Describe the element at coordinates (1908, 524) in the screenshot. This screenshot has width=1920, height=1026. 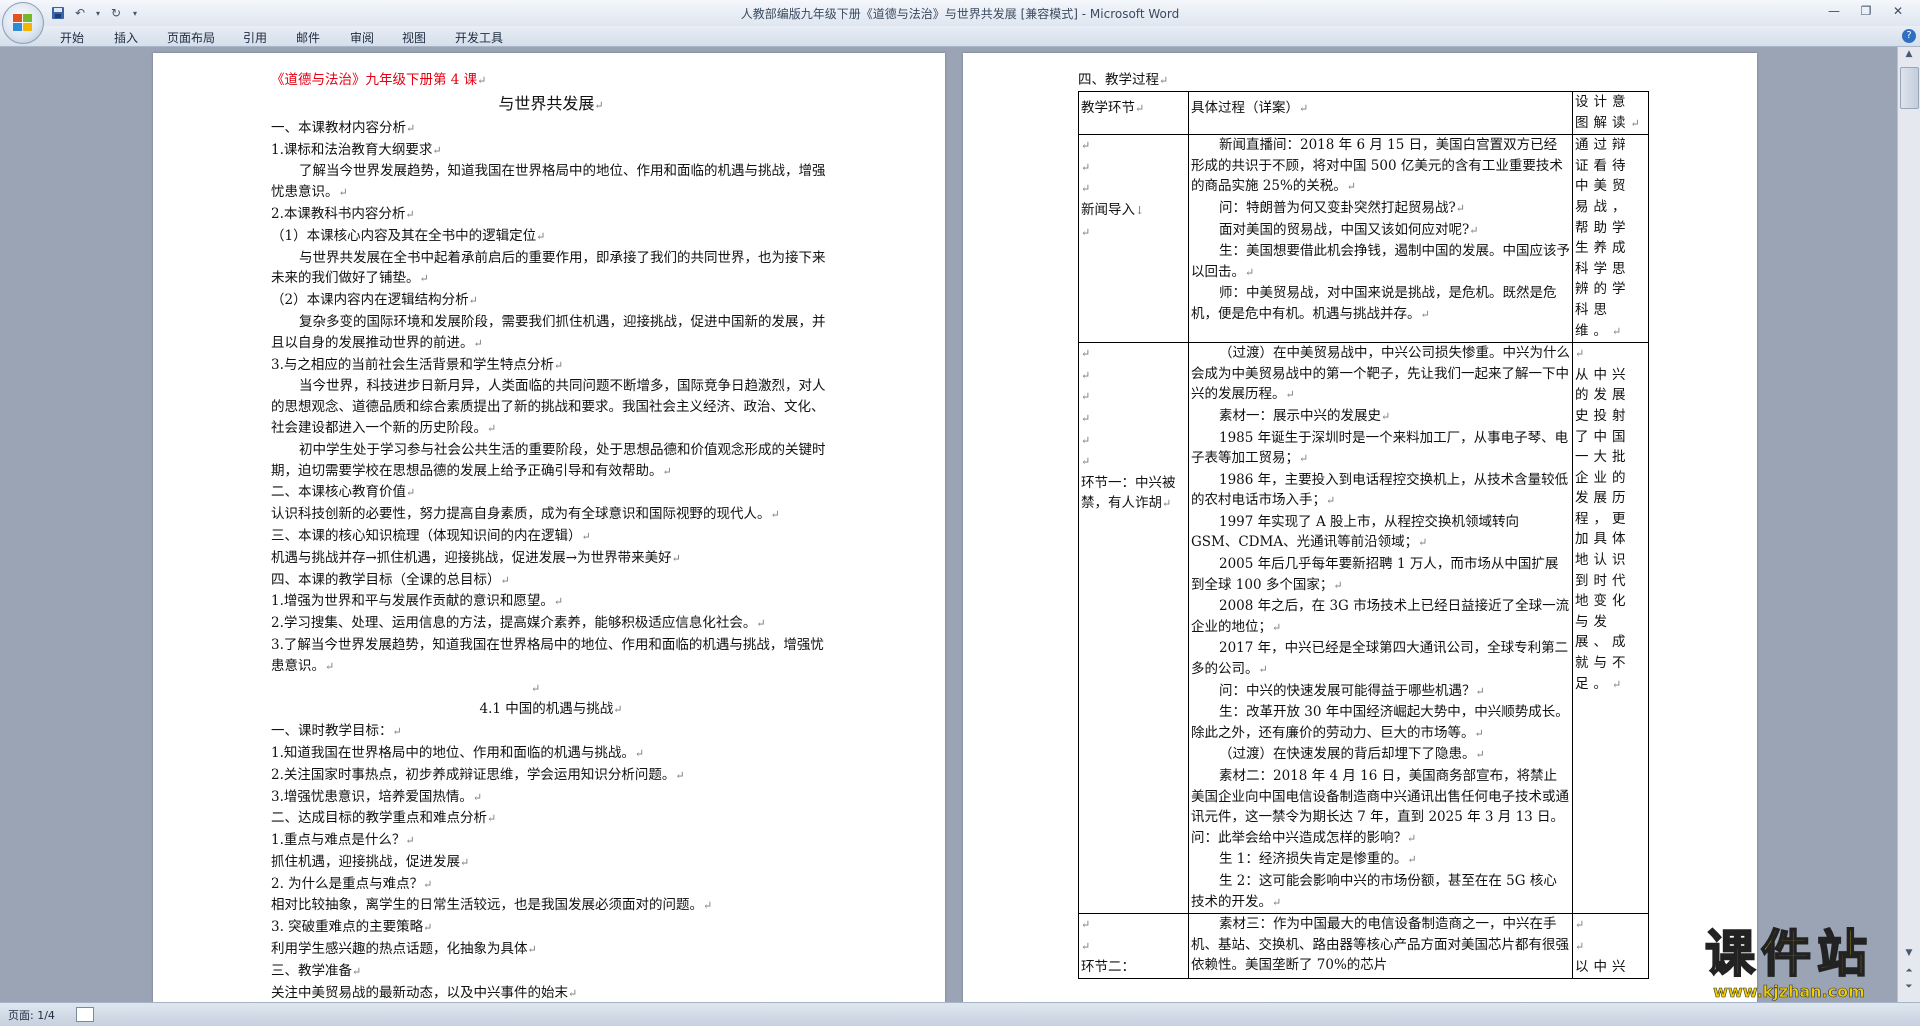
I see `vertical-scrollbar: ▲ ▼ ⏶ ⏷` at that location.